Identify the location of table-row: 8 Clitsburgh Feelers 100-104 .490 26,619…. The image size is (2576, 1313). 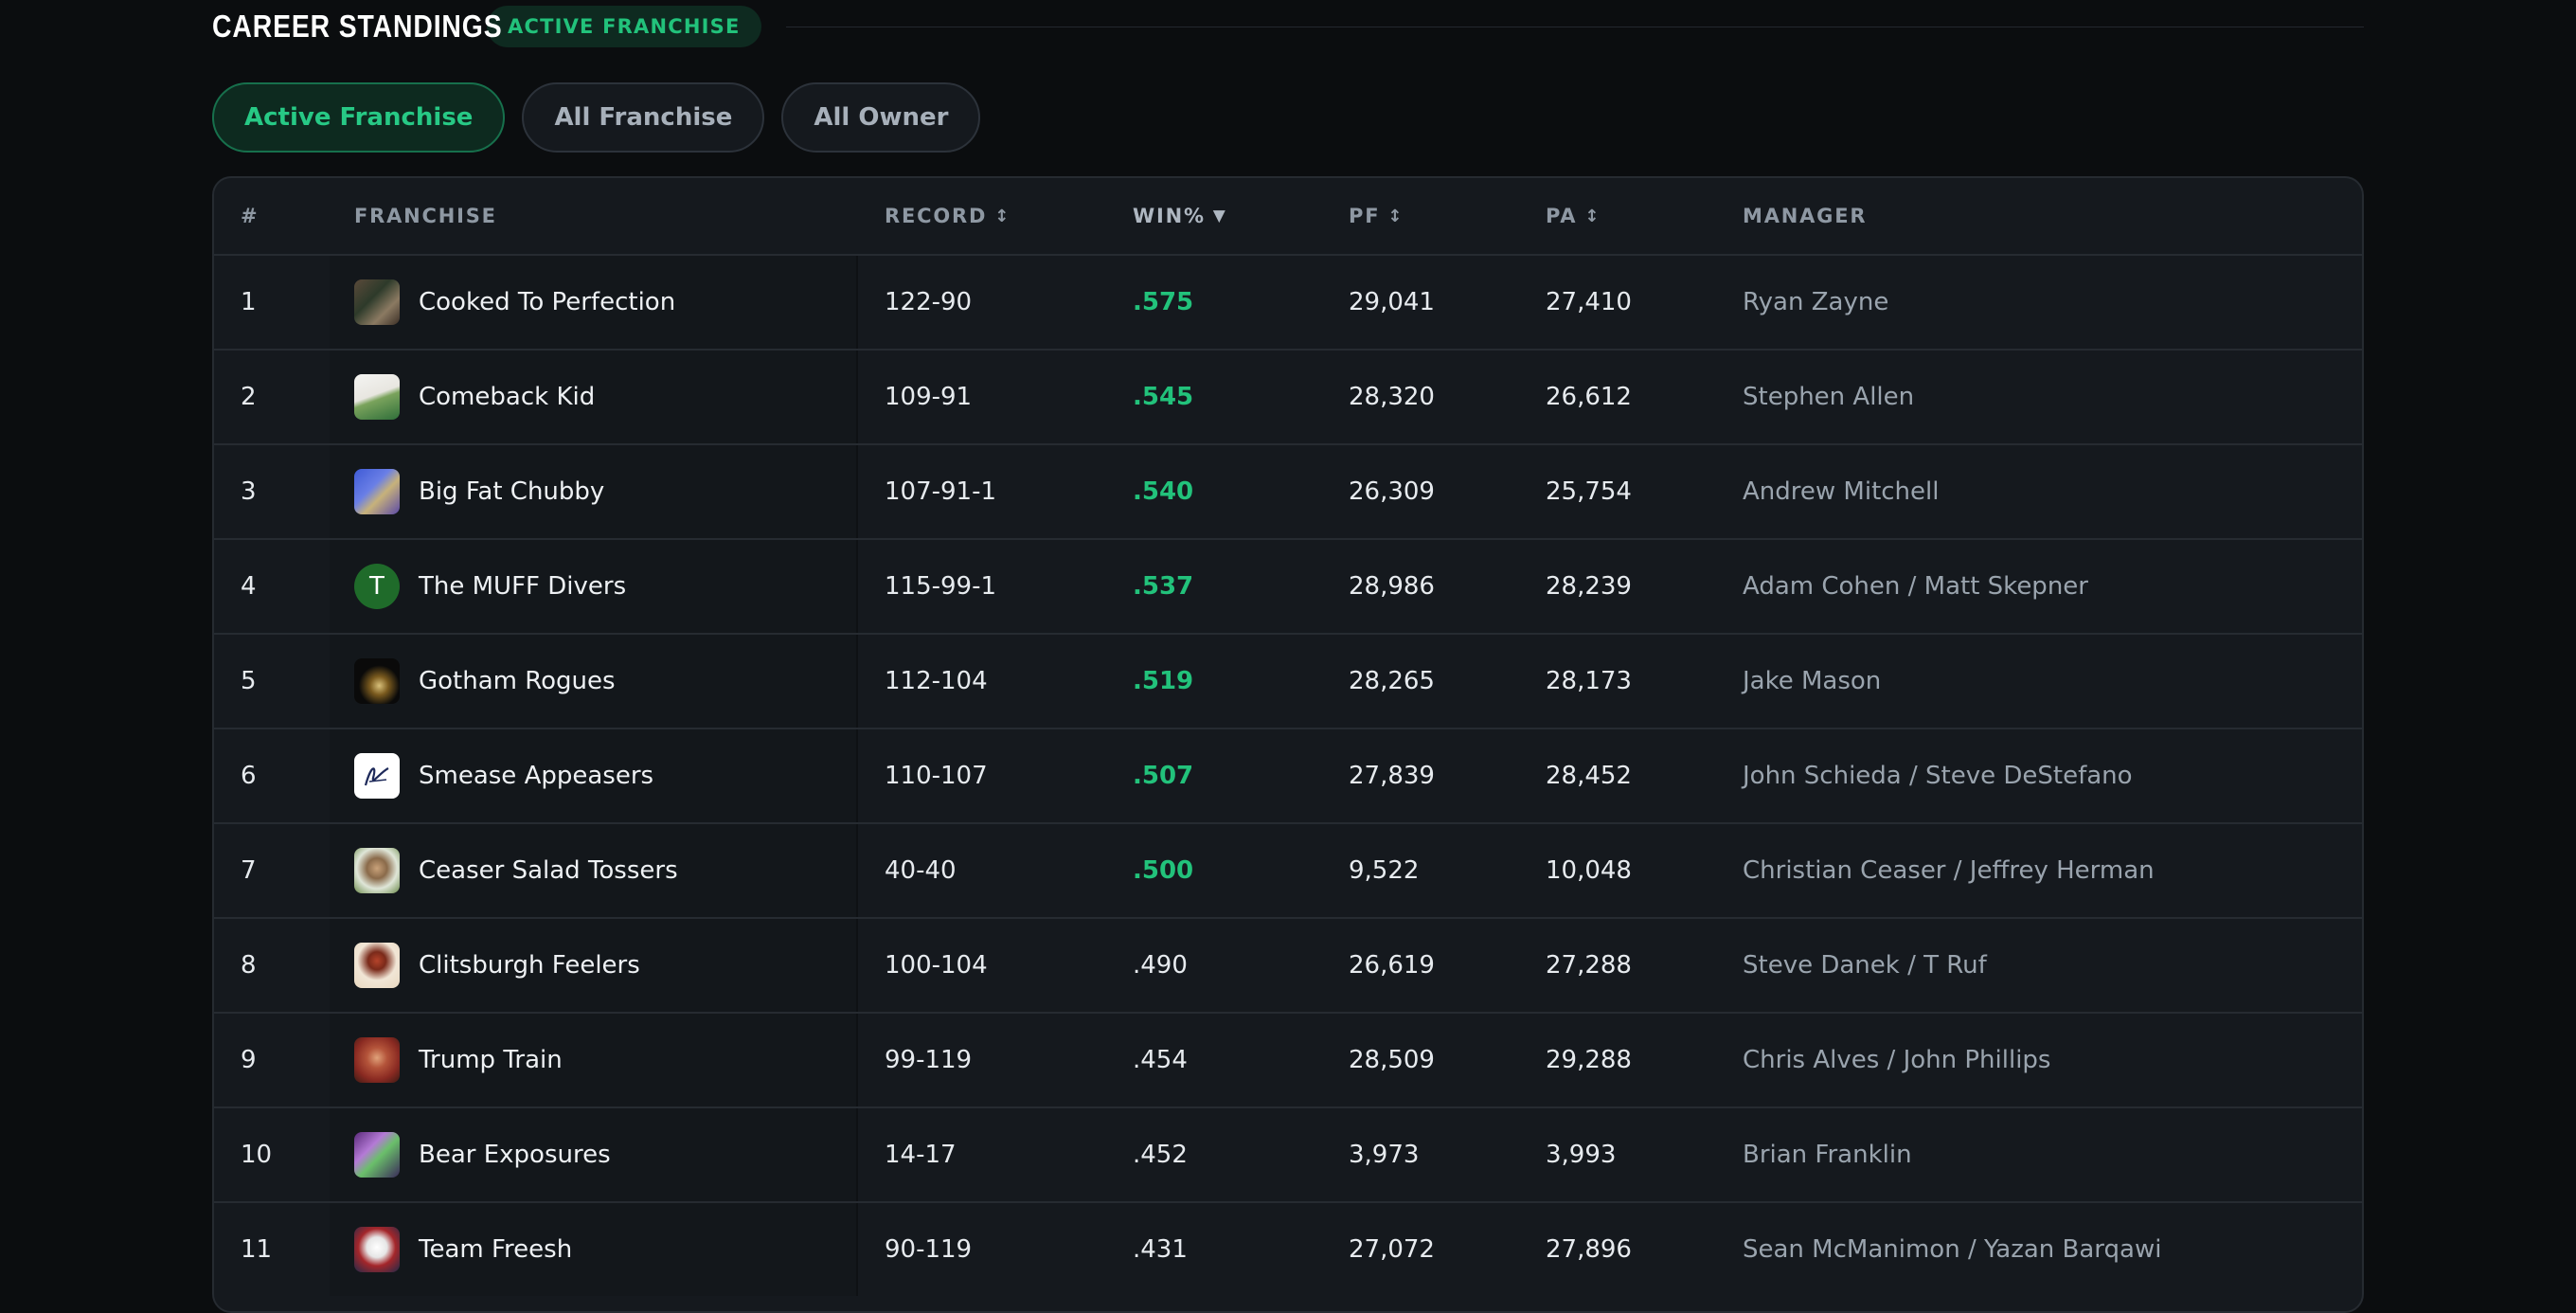
(1288, 966).